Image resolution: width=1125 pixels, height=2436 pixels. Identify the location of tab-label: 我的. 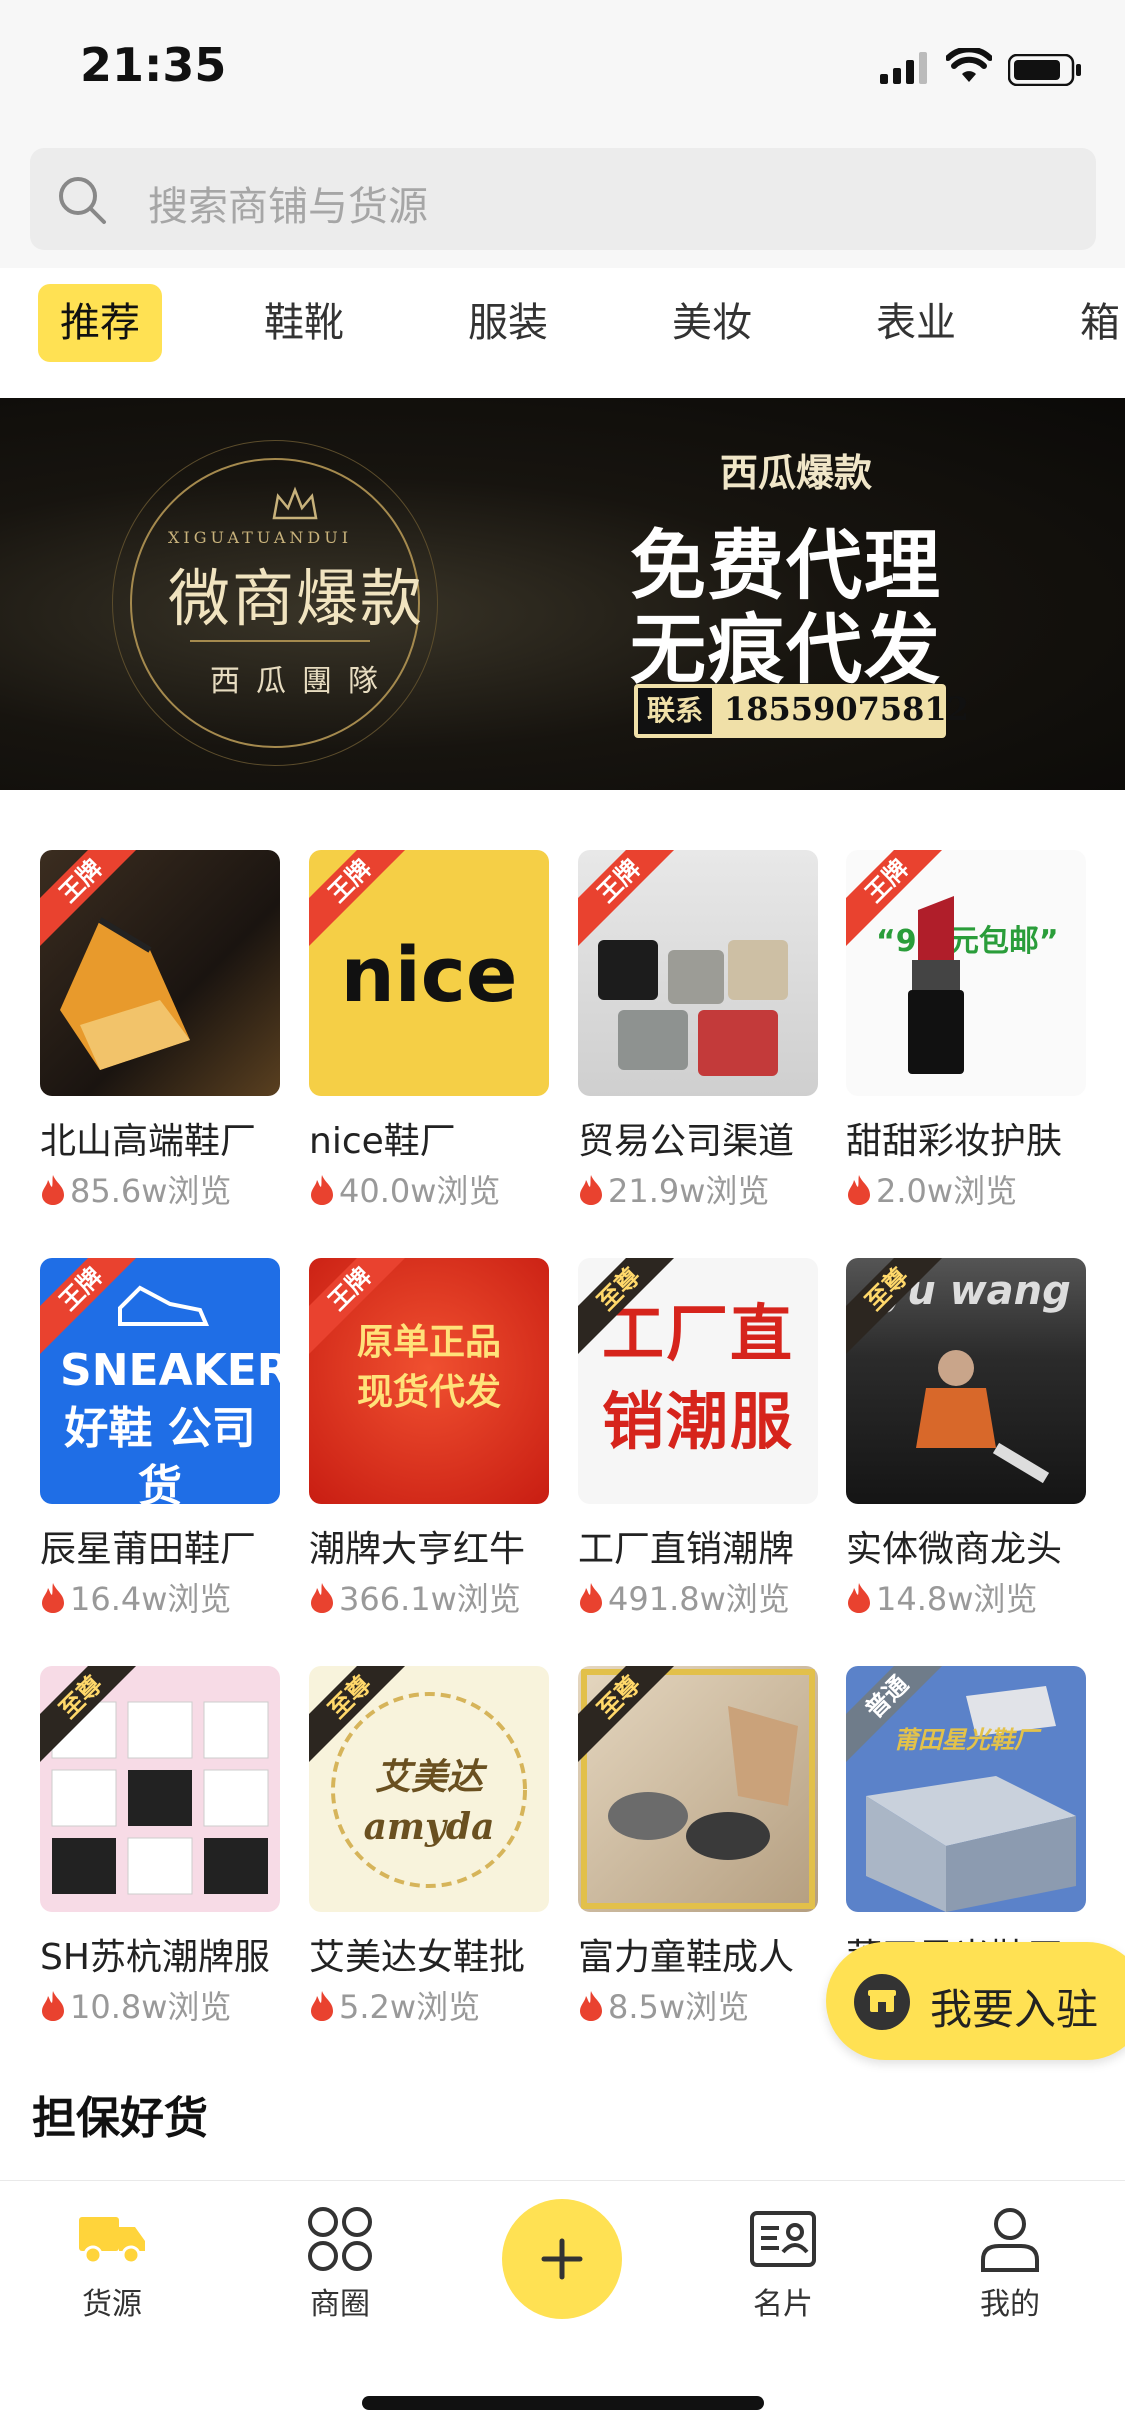
(1010, 2304).